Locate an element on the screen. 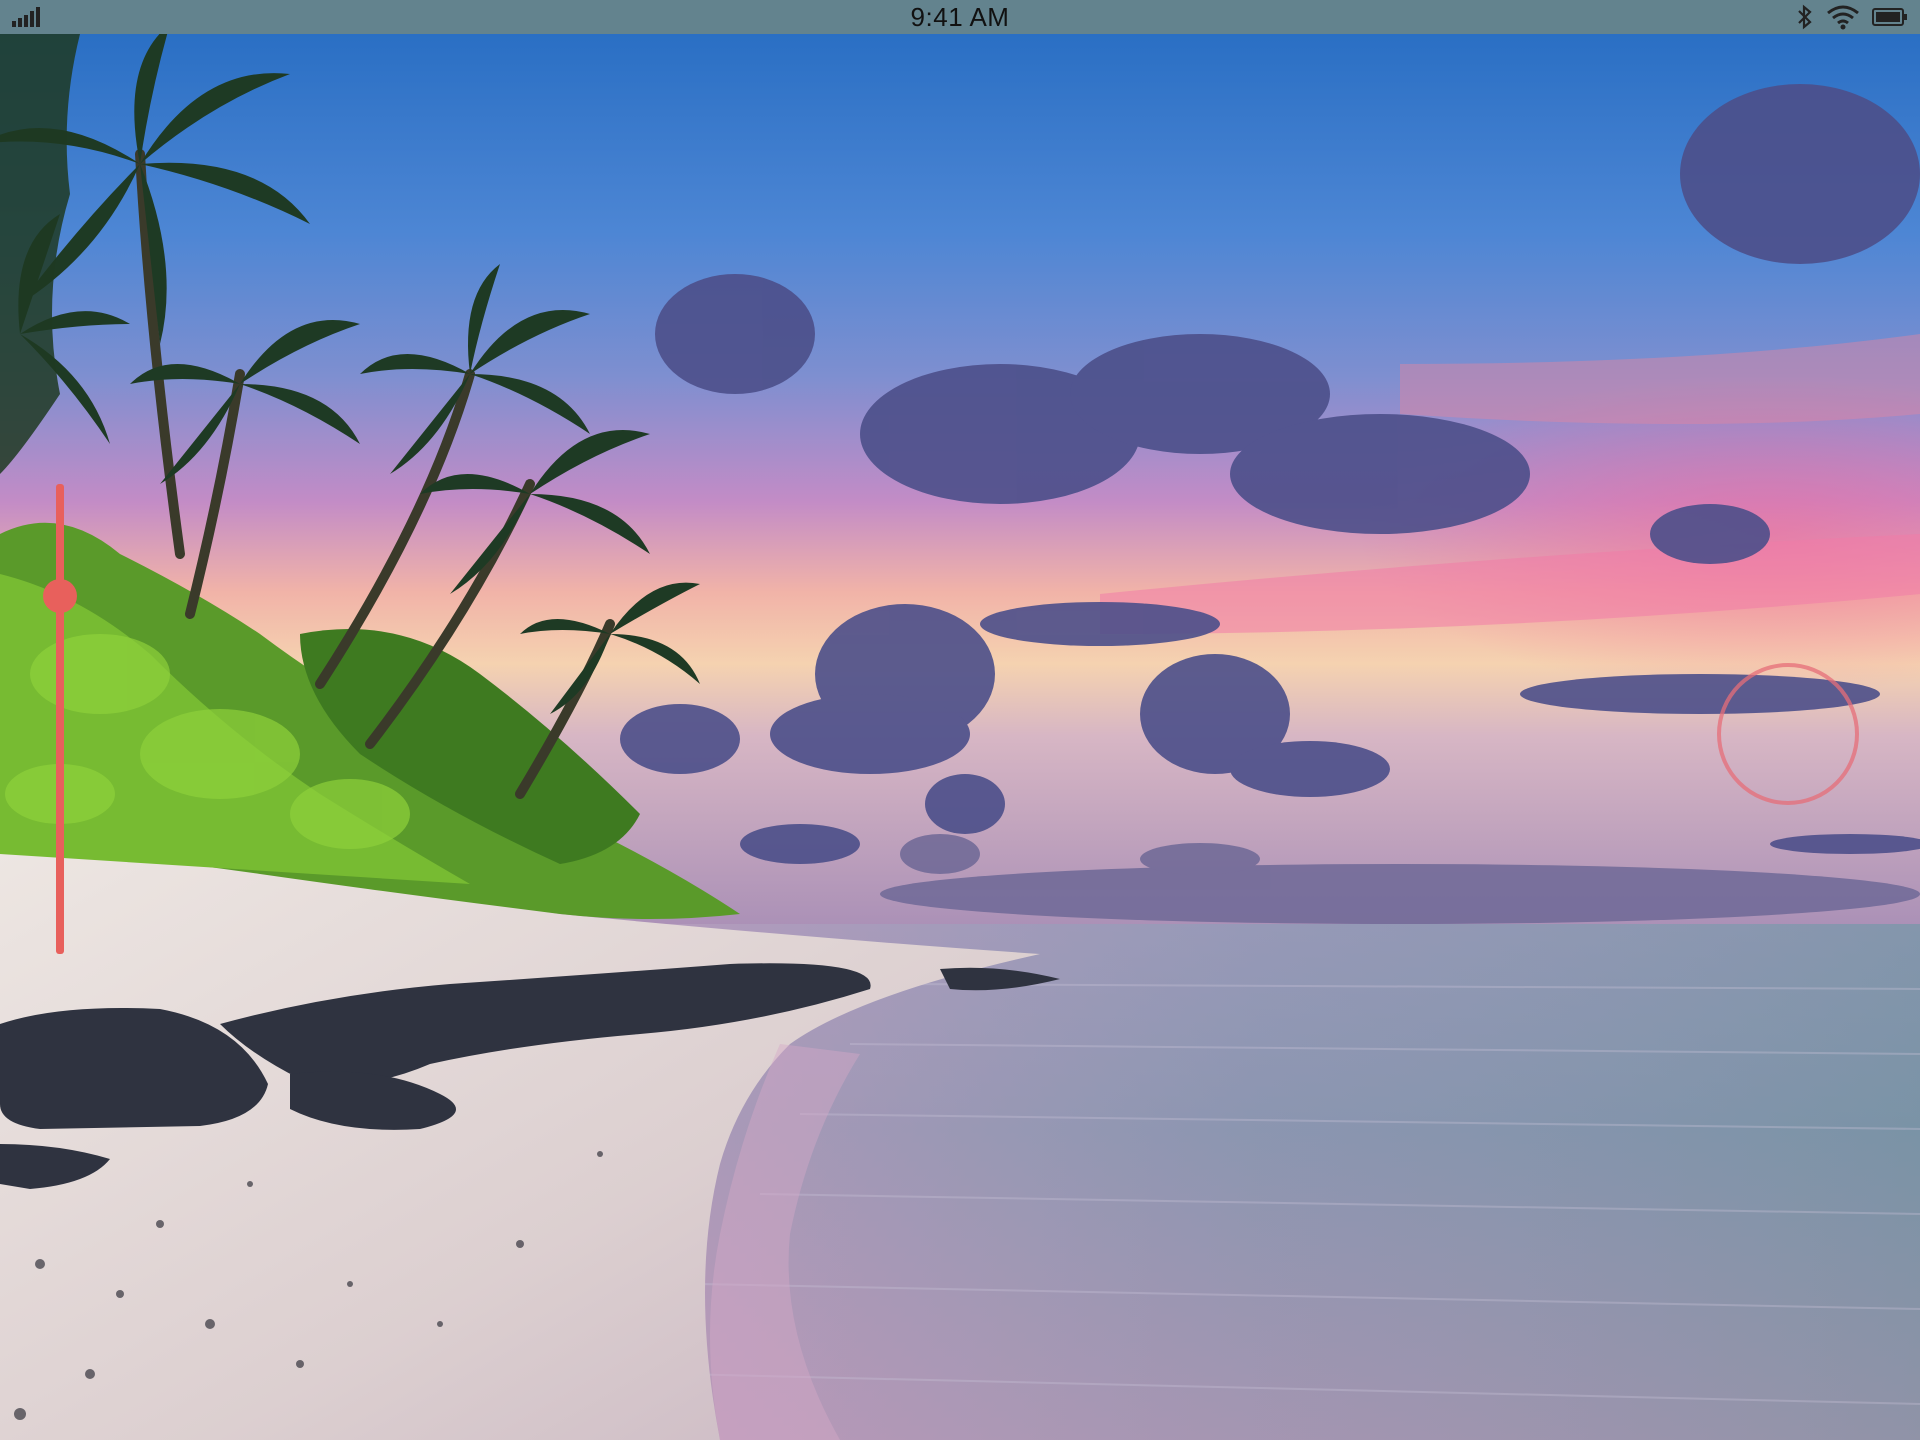  battery-icon is located at coordinates (1889, 17).